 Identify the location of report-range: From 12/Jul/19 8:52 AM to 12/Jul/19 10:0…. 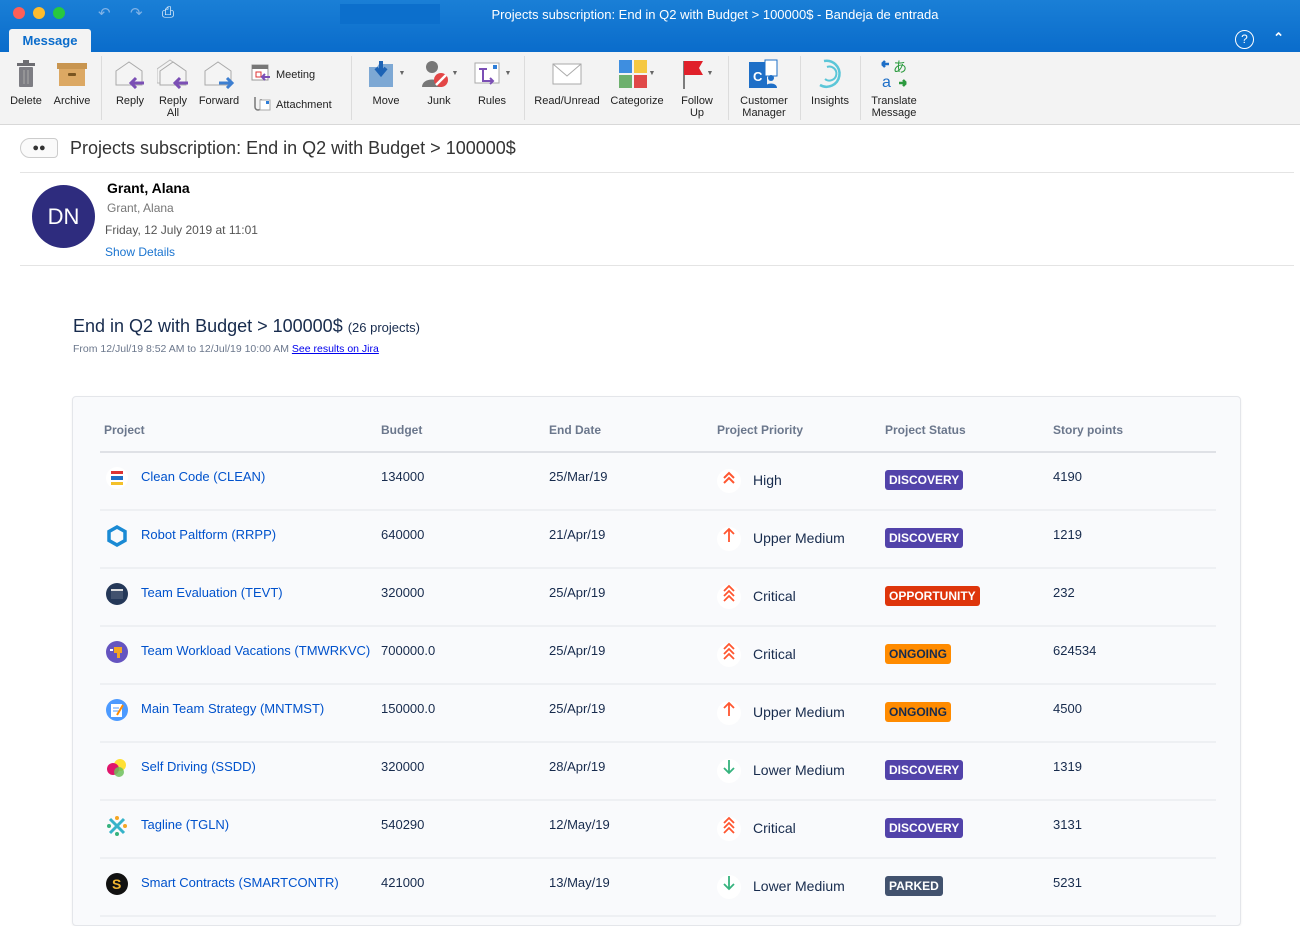
(226, 349).